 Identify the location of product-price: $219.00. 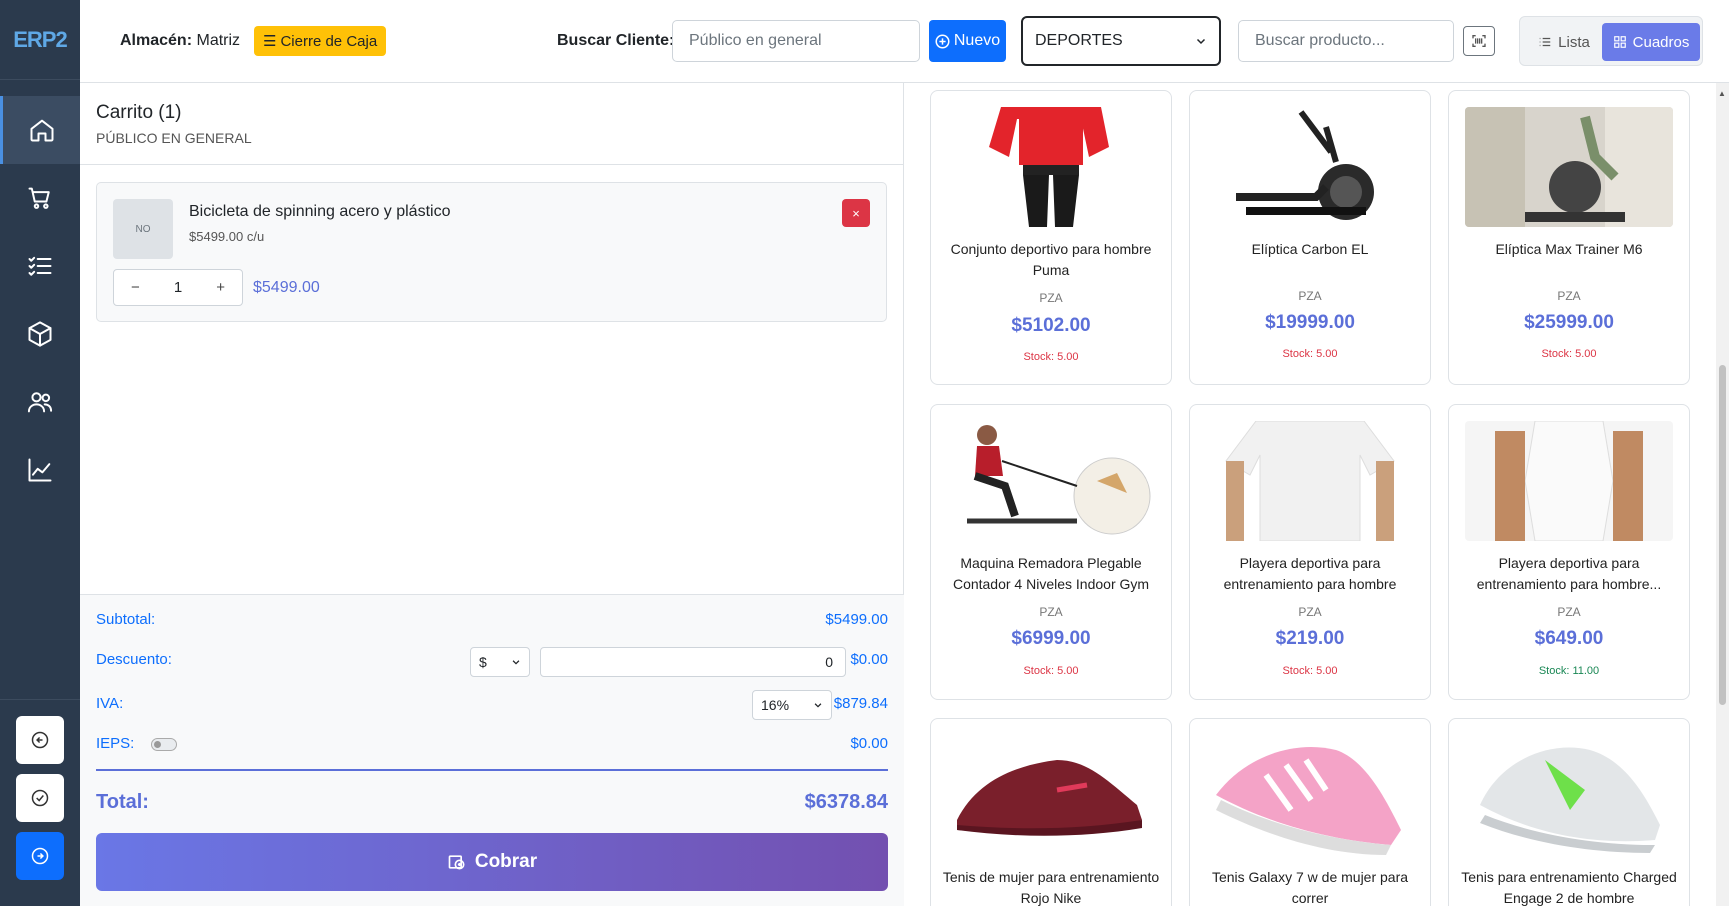
(1310, 638).